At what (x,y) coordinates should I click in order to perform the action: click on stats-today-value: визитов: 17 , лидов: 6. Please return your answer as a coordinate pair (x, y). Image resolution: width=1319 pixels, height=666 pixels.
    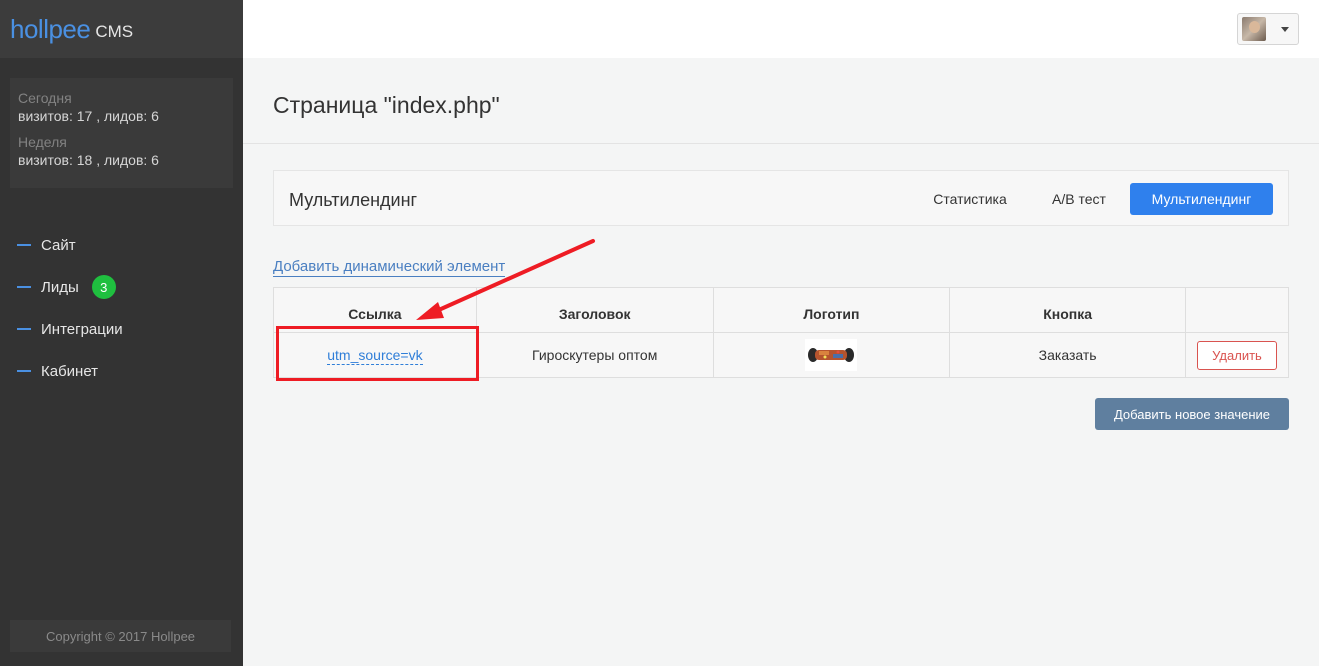
    Looking at the image, I should click on (88, 116).